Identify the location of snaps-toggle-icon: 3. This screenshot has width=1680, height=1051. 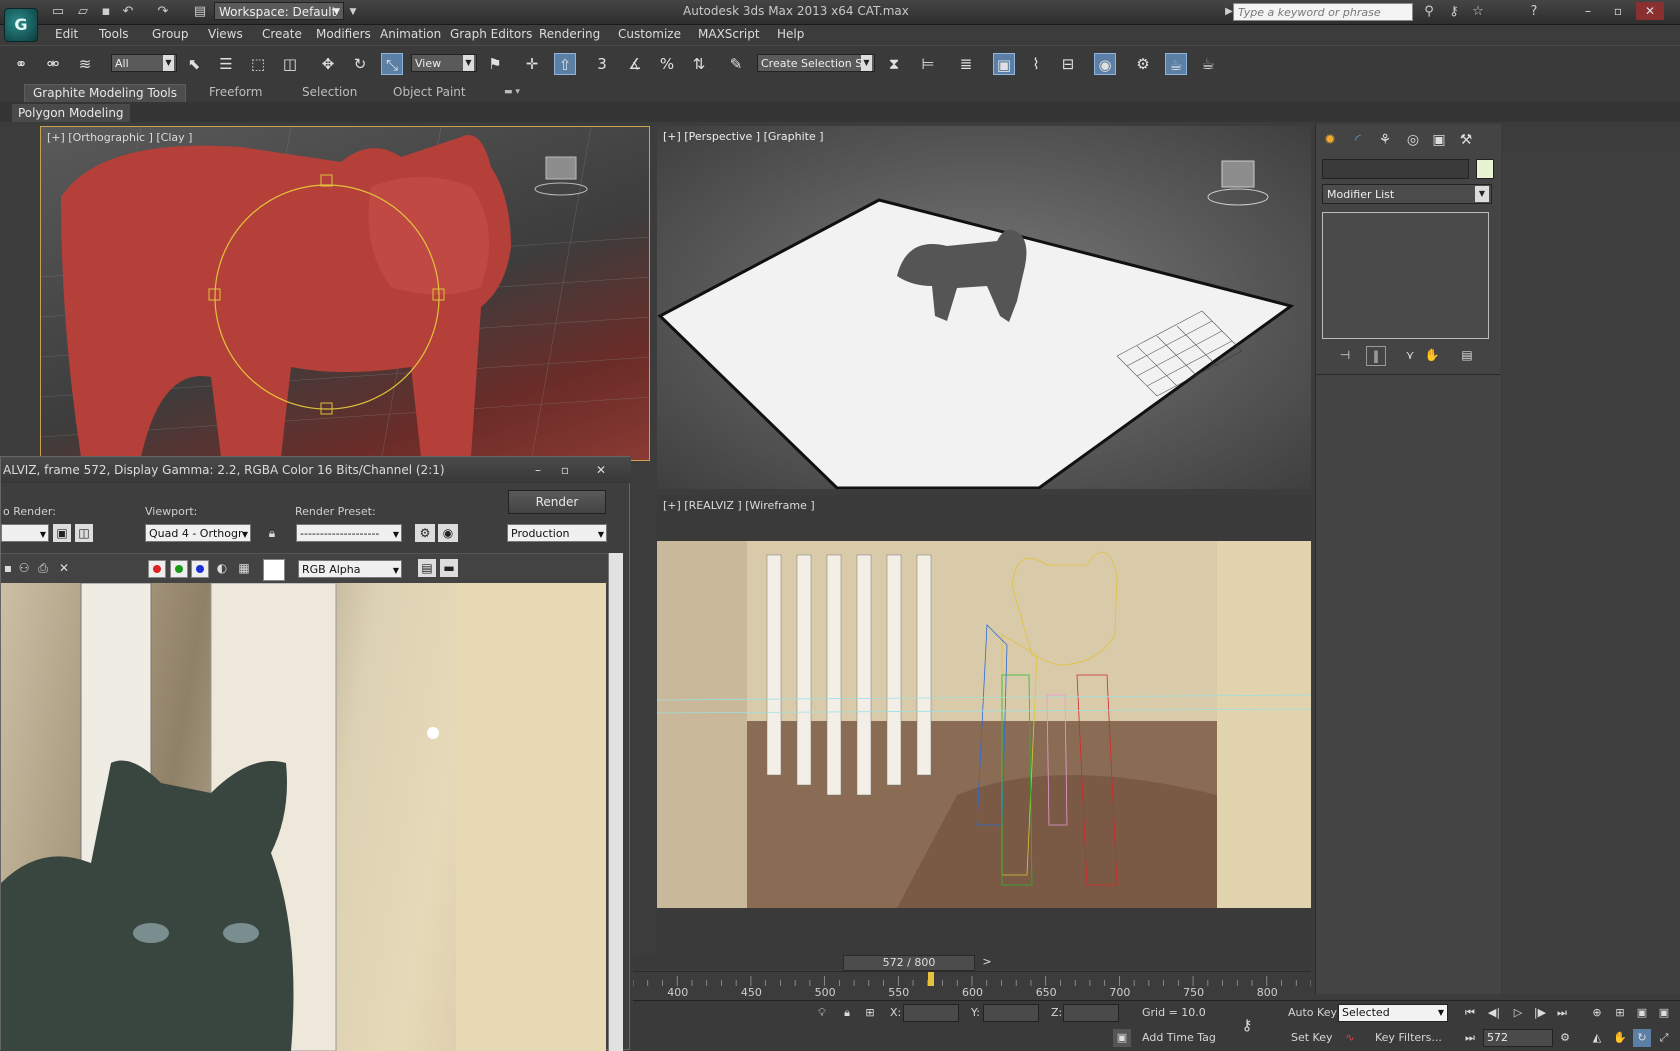
(602, 64).